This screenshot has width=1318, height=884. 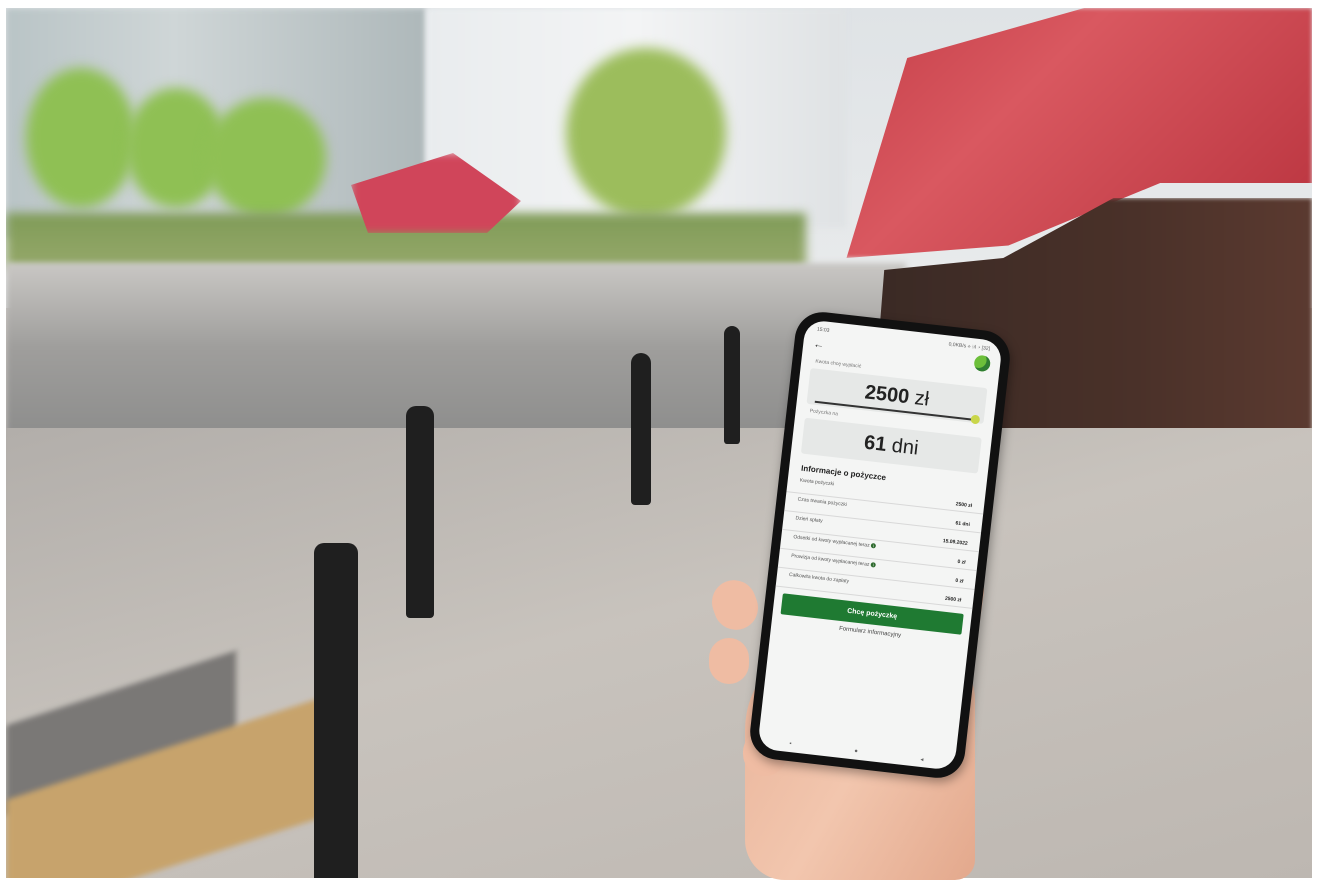 What do you see at coordinates (905, 447) in the screenshot?
I see `period-unit: dni` at bounding box center [905, 447].